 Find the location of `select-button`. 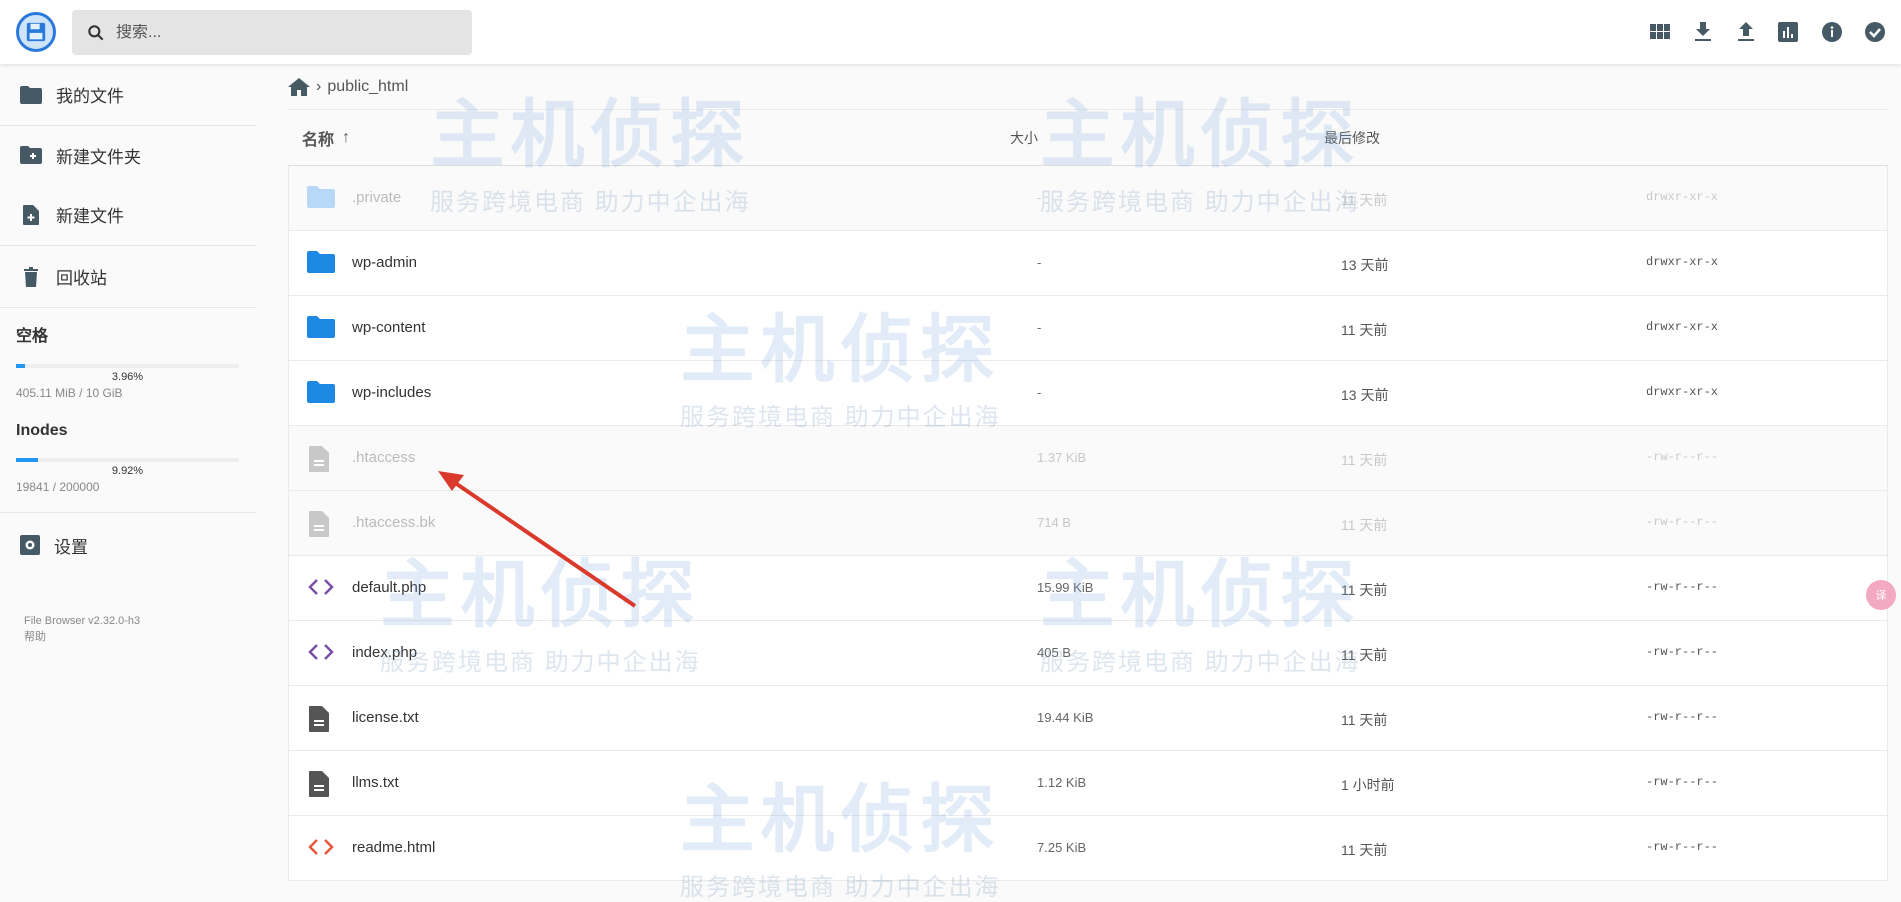

select-button is located at coordinates (1875, 32).